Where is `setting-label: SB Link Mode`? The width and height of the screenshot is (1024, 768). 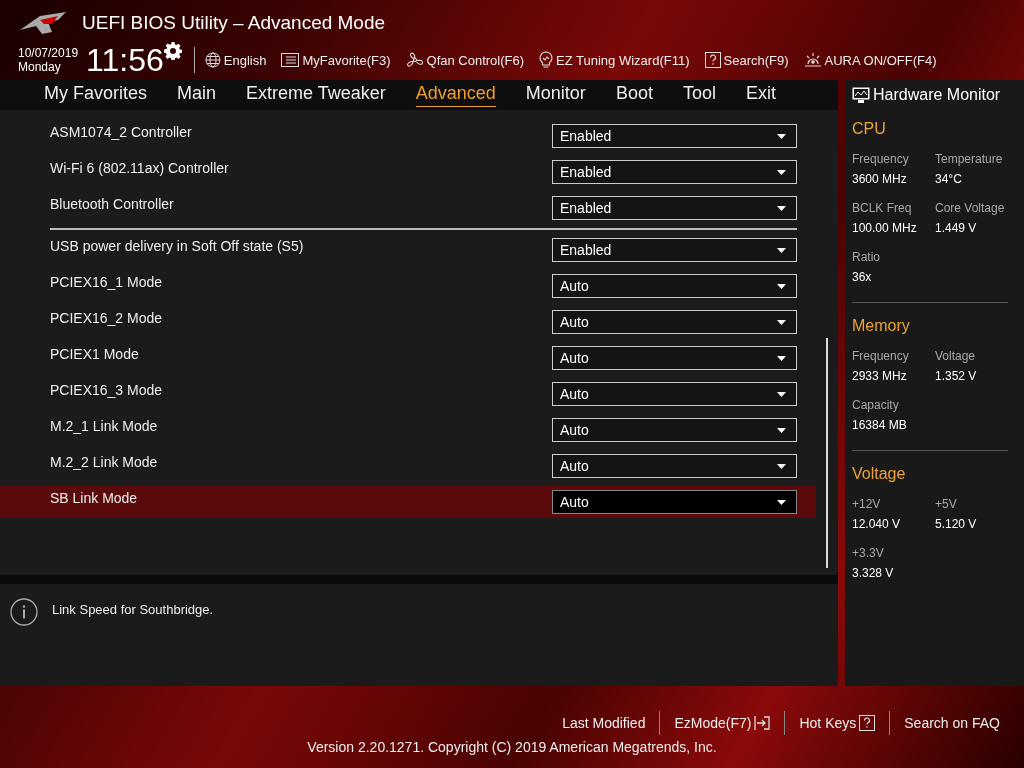
setting-label: SB Link Mode is located at coordinates (94, 498).